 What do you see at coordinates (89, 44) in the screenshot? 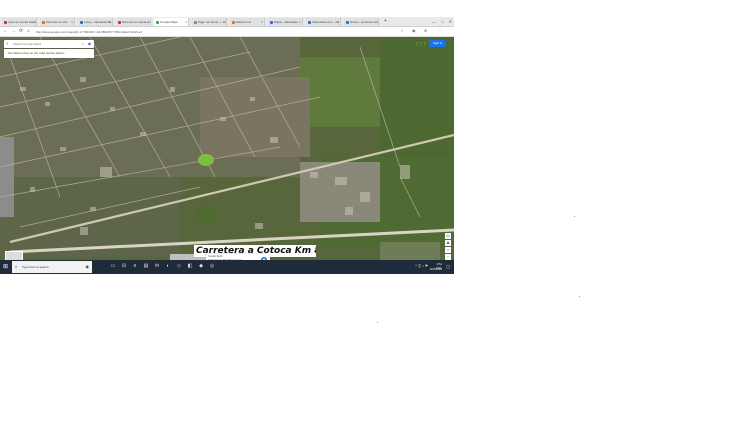
I see `directions-icon: ◆` at bounding box center [89, 44].